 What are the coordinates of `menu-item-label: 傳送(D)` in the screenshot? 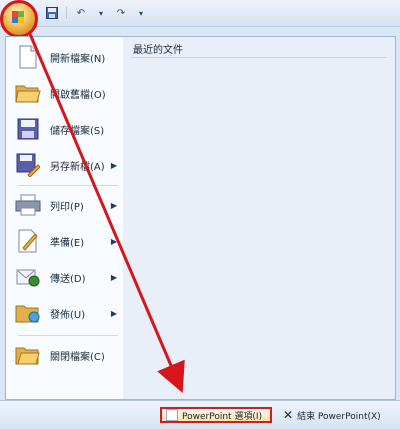 It's located at (68, 279).